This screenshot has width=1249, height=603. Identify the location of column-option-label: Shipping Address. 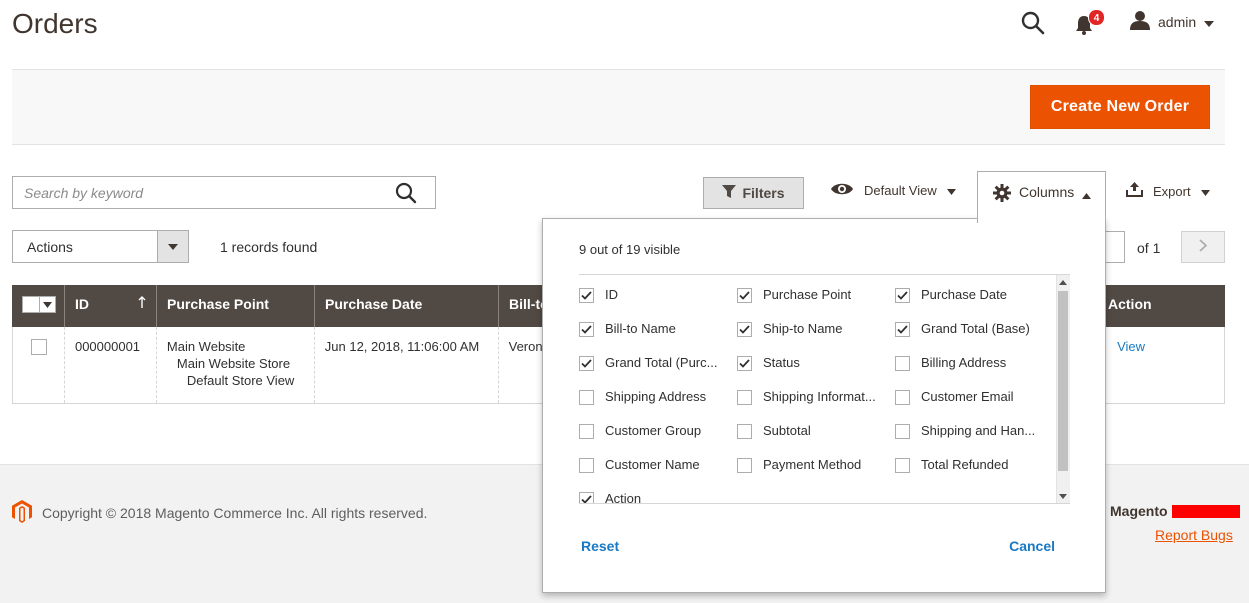
(656, 396).